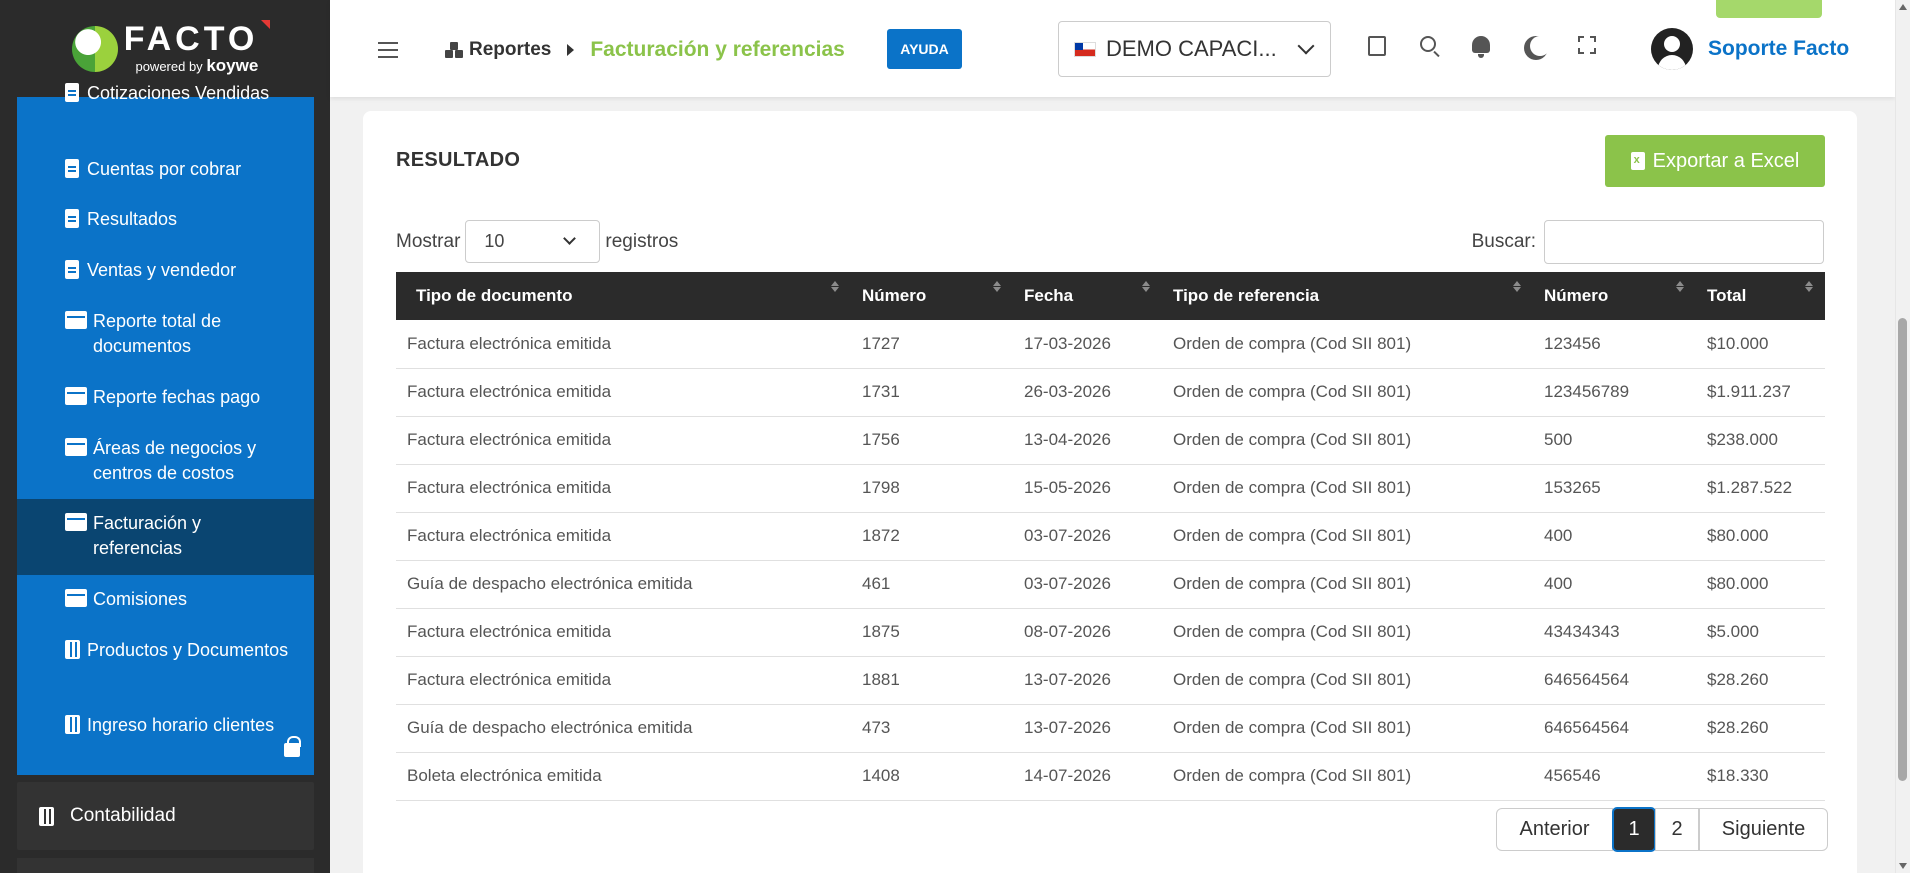 Image resolution: width=1910 pixels, height=873 pixels. Describe the element at coordinates (165, 816) in the screenshot. I see `sidebar-section-contabilidad: Contabilidad` at that location.